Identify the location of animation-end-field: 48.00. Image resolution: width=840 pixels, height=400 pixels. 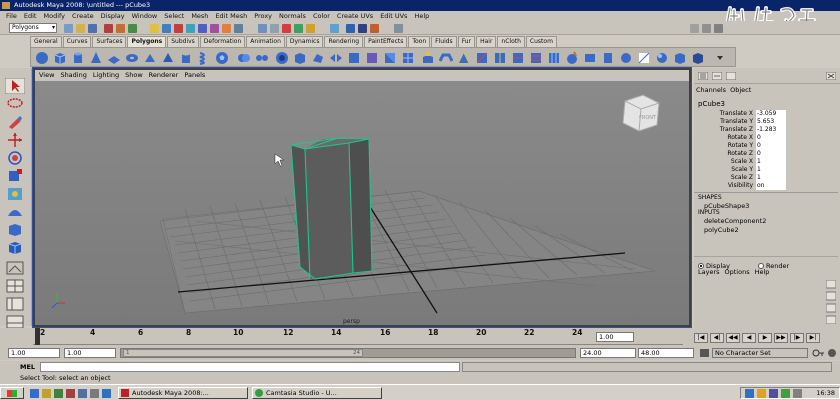
(666, 353).